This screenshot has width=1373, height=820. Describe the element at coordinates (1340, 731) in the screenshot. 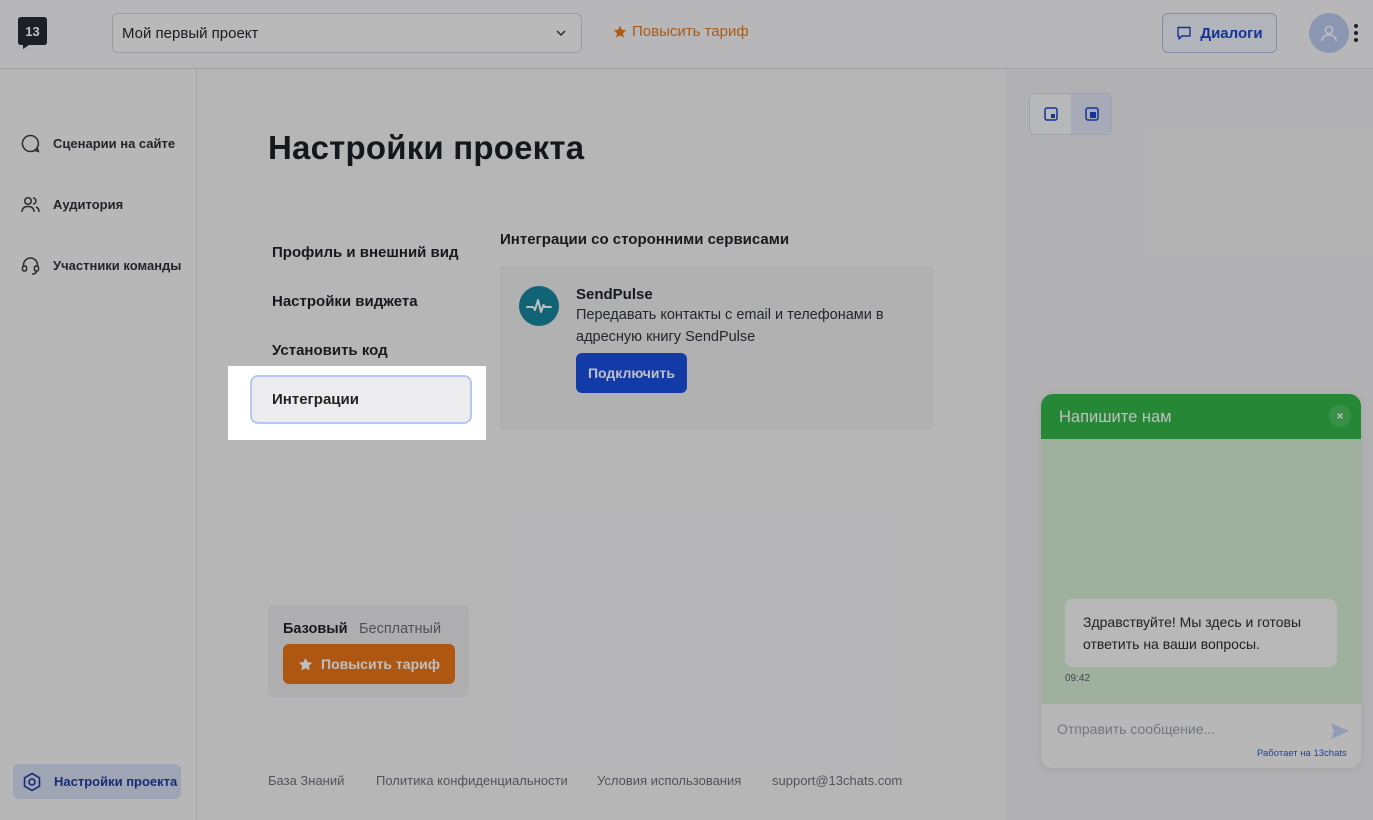

I see `send-icon` at that location.